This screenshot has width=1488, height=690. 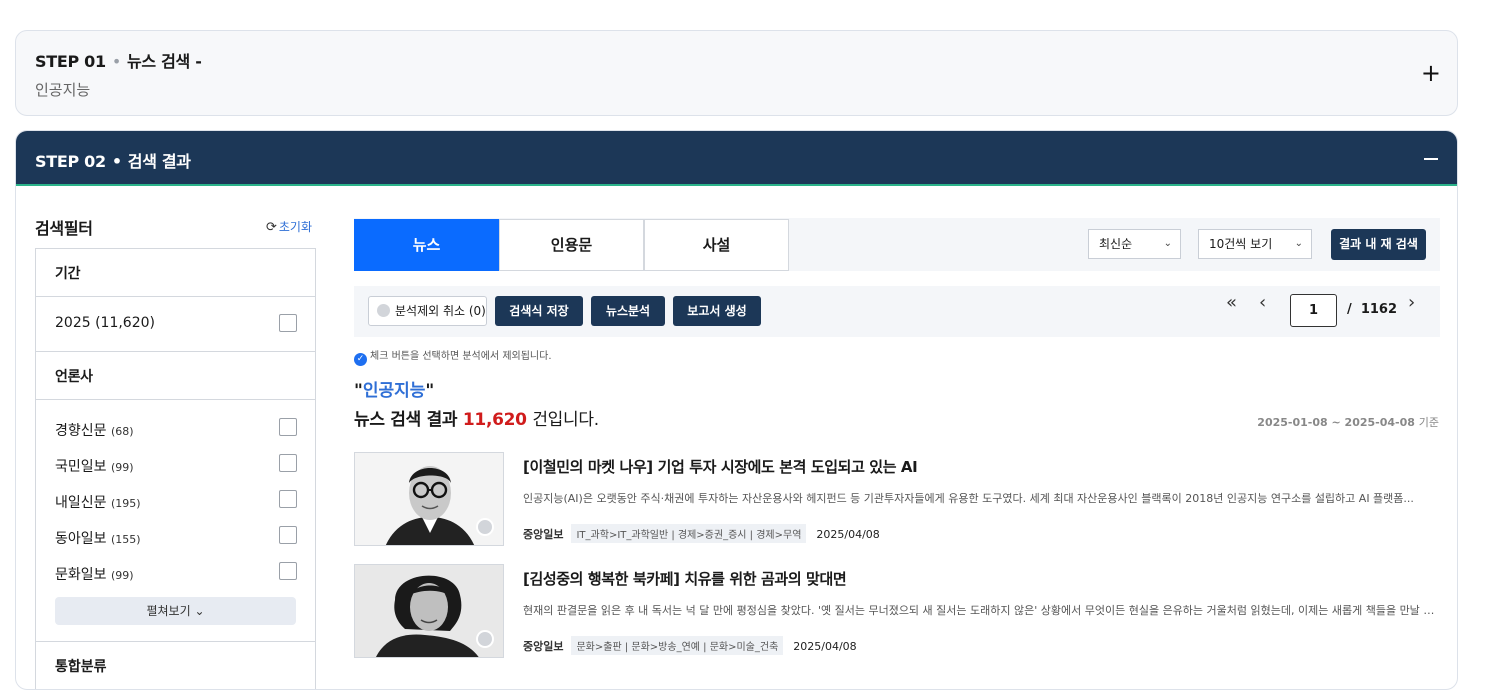 I want to click on step2-label: STEP 02, so click(x=70, y=161).